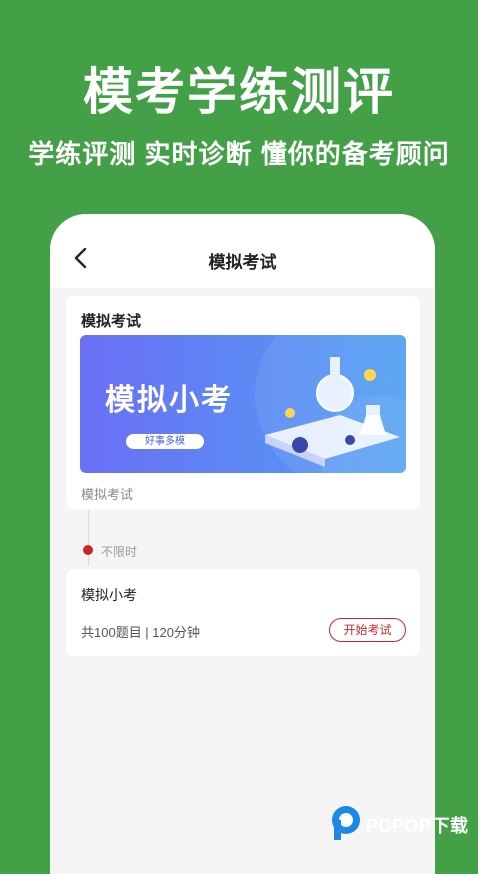 The width and height of the screenshot is (478, 874). What do you see at coordinates (404, 824) in the screenshot?
I see `watermark: PCPOP下载 PCPOP Download` at bounding box center [404, 824].